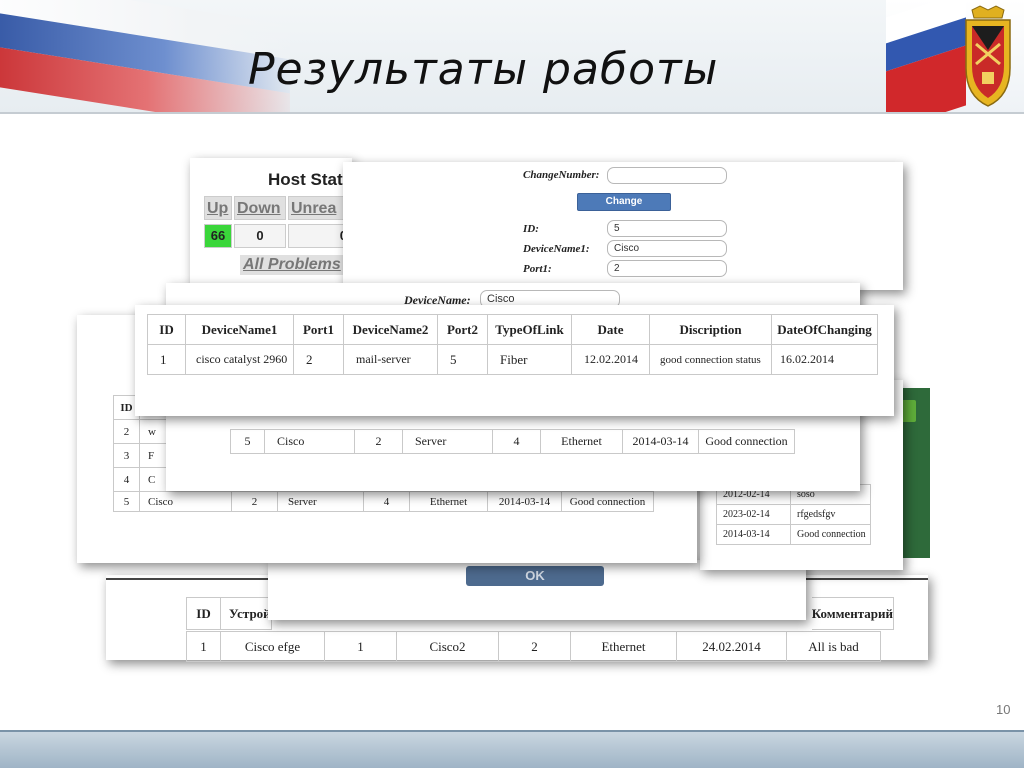 The image size is (1024, 768). Describe the element at coordinates (955, 56) in the screenshot. I see `kemerovo-emblem` at that location.